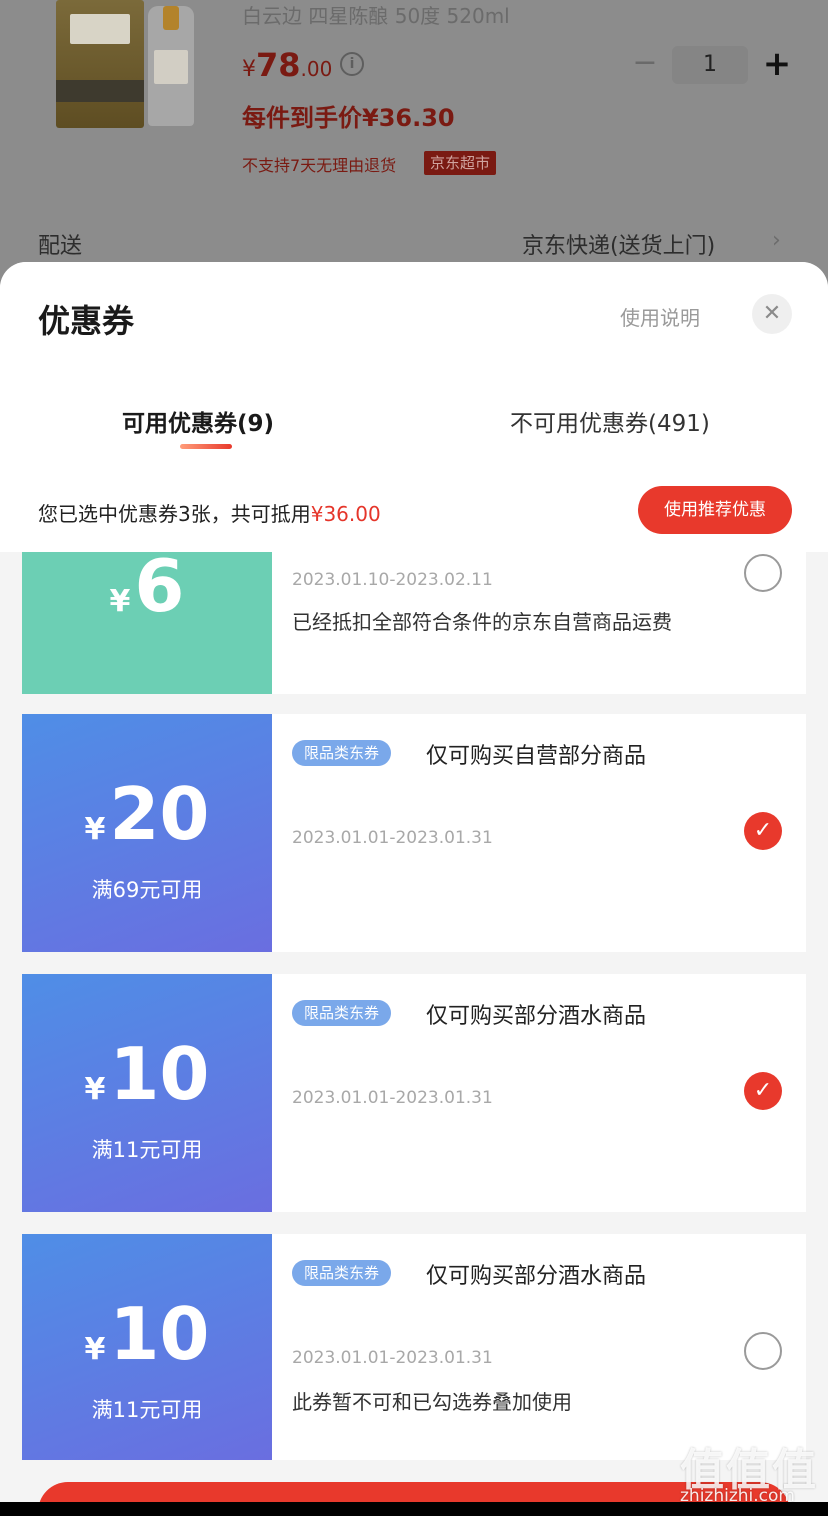 The image size is (828, 1516). I want to click on info-icon: i, so click(352, 64).